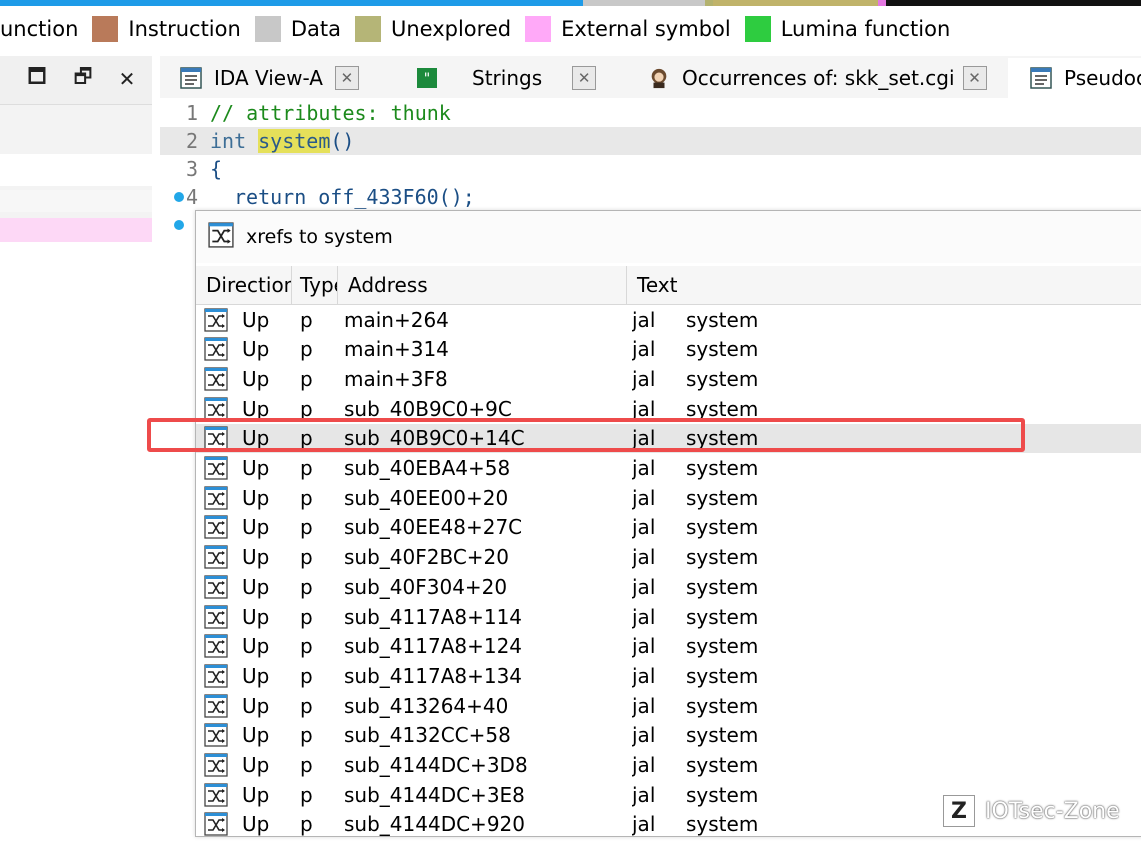 The height and width of the screenshot is (842, 1141). I want to click on legend-item-data: Data, so click(304, 29).